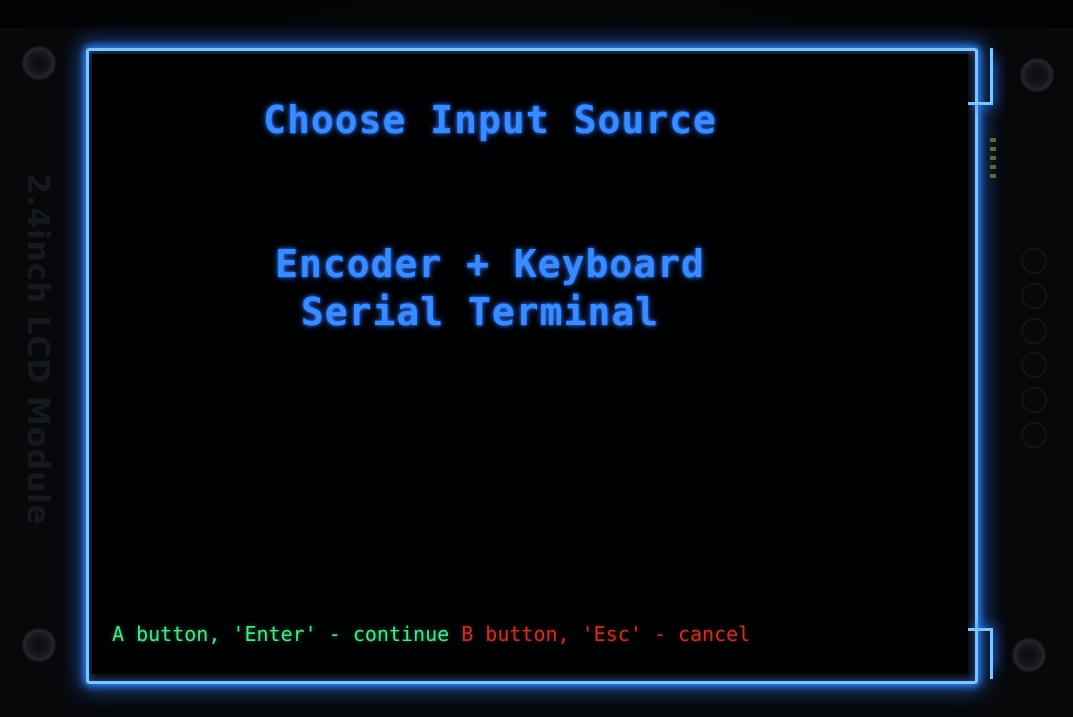 Image resolution: width=1073 pixels, height=717 pixels. I want to click on continue-hint: A button, 'Enter' - continue, so click(281, 634).